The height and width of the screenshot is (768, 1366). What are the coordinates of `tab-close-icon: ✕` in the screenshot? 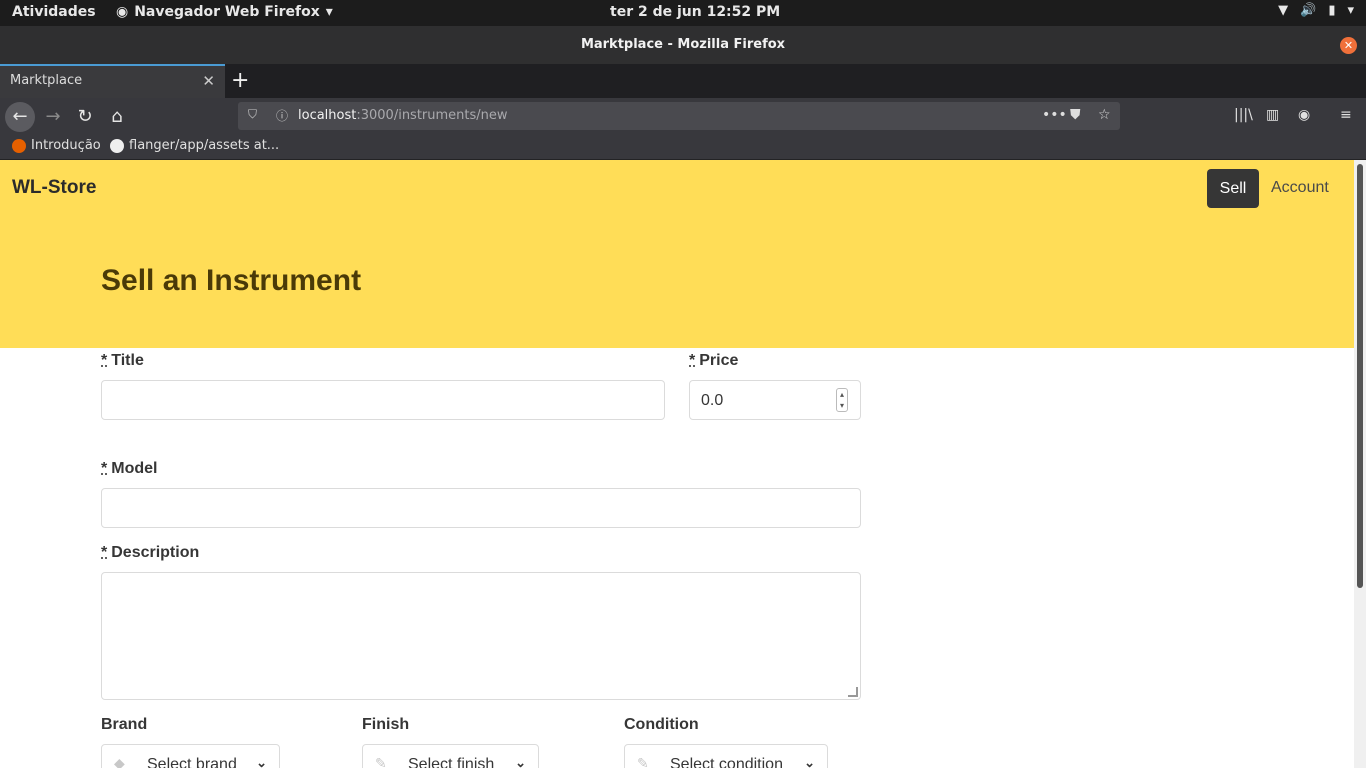 It's located at (208, 81).